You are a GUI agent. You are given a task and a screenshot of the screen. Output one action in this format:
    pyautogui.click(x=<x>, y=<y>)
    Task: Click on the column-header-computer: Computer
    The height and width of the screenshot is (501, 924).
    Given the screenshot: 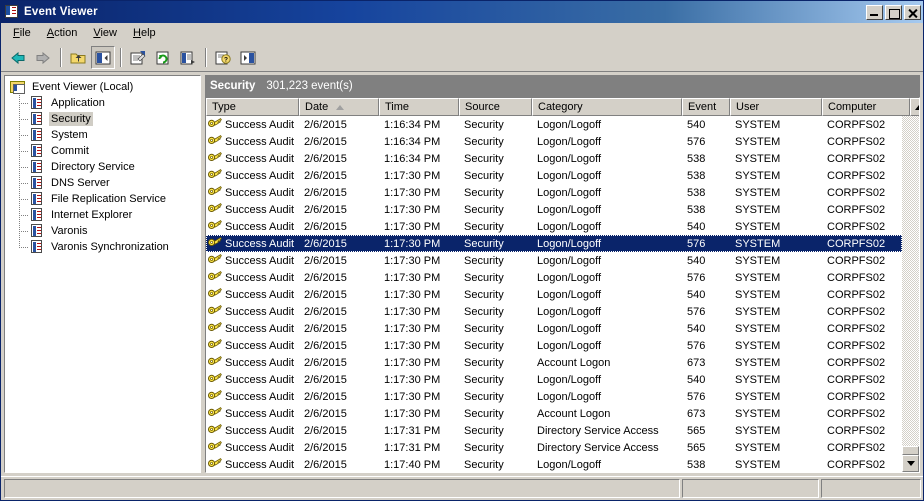 What is the action you would take?
    pyautogui.click(x=866, y=107)
    